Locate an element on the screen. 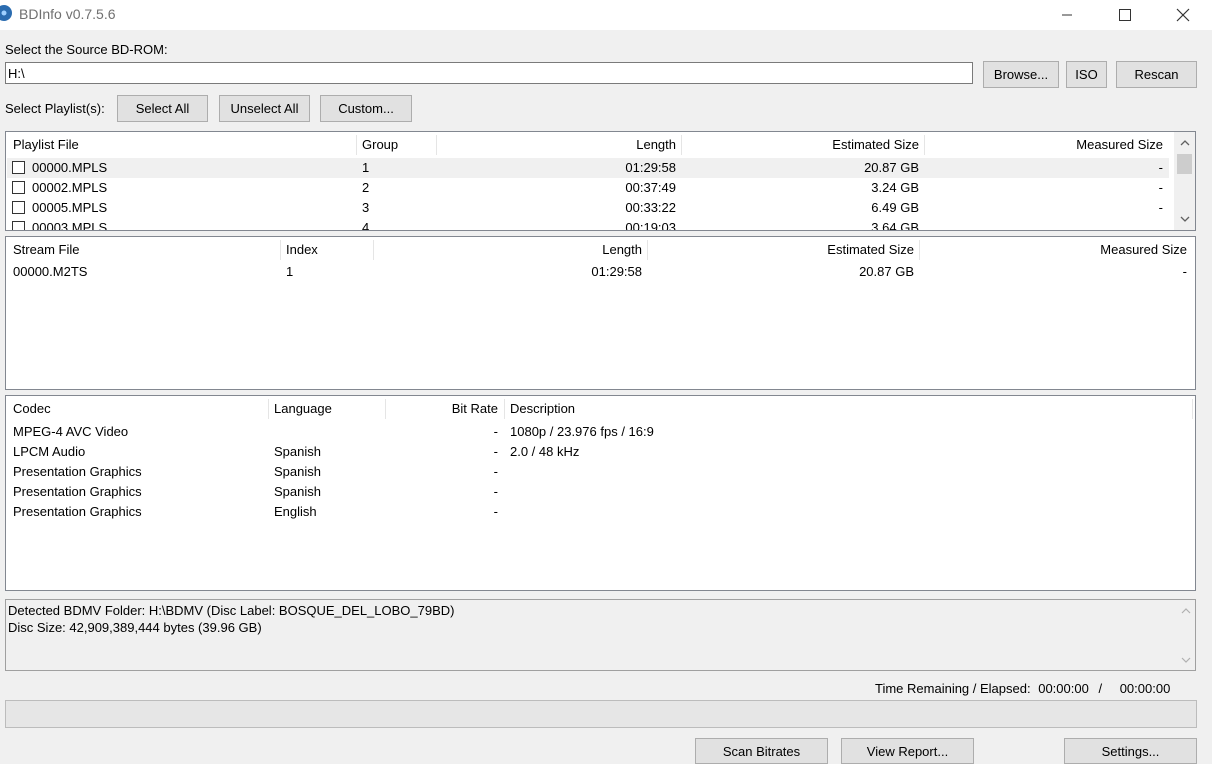  maximize-button is located at coordinates (1125, 15).